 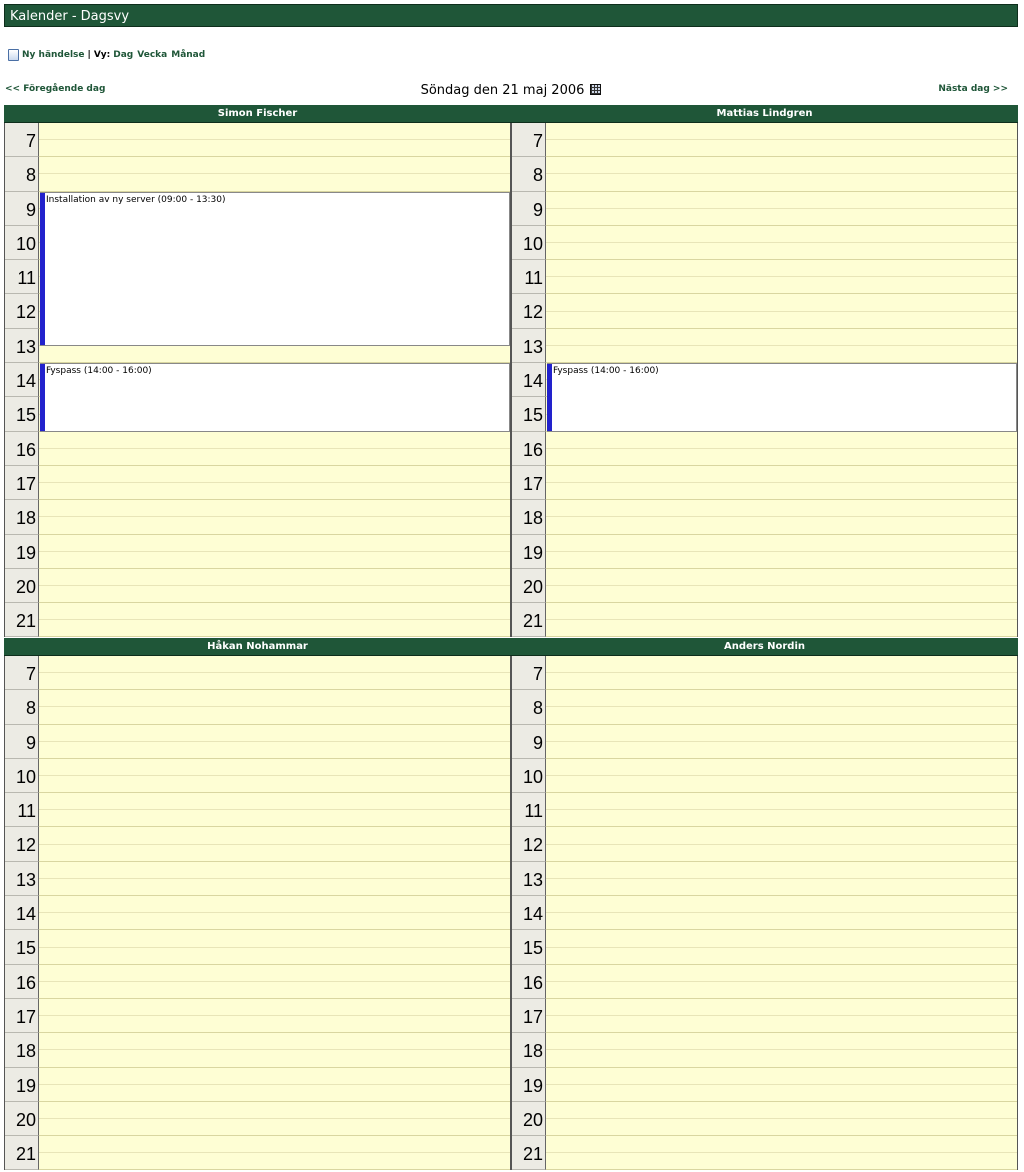 What do you see at coordinates (188, 55) in the screenshot?
I see `view-month-link: Månad` at bounding box center [188, 55].